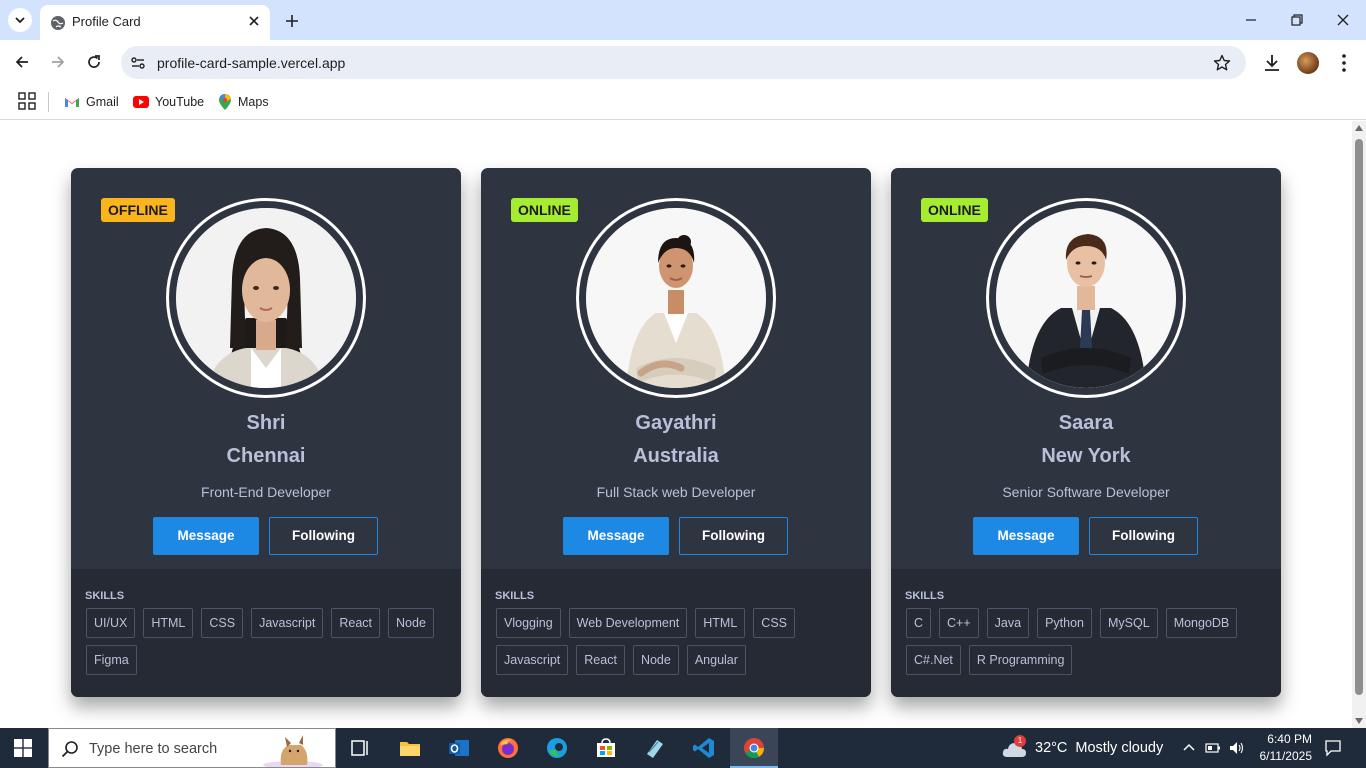 This screenshot has height=768, width=1366. Describe the element at coordinates (676, 456) in the screenshot. I see `profile-location: Australia` at that location.